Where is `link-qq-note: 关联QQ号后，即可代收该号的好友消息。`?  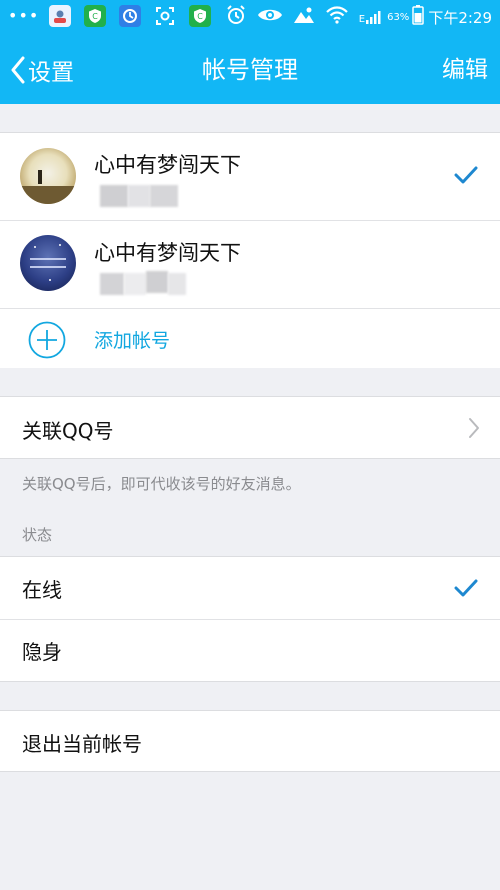
link-qq-note: 关联QQ号后，即可代收该号的好友消息。 is located at coordinates (161, 484).